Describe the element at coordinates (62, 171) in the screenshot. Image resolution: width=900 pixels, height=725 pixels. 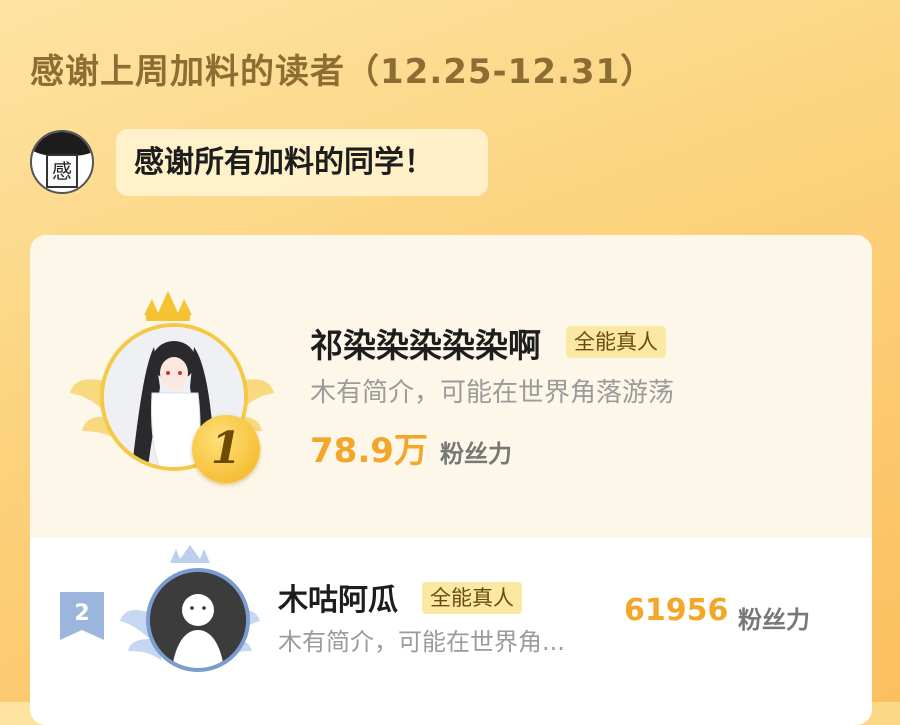
I see `avatar-face: 感` at that location.